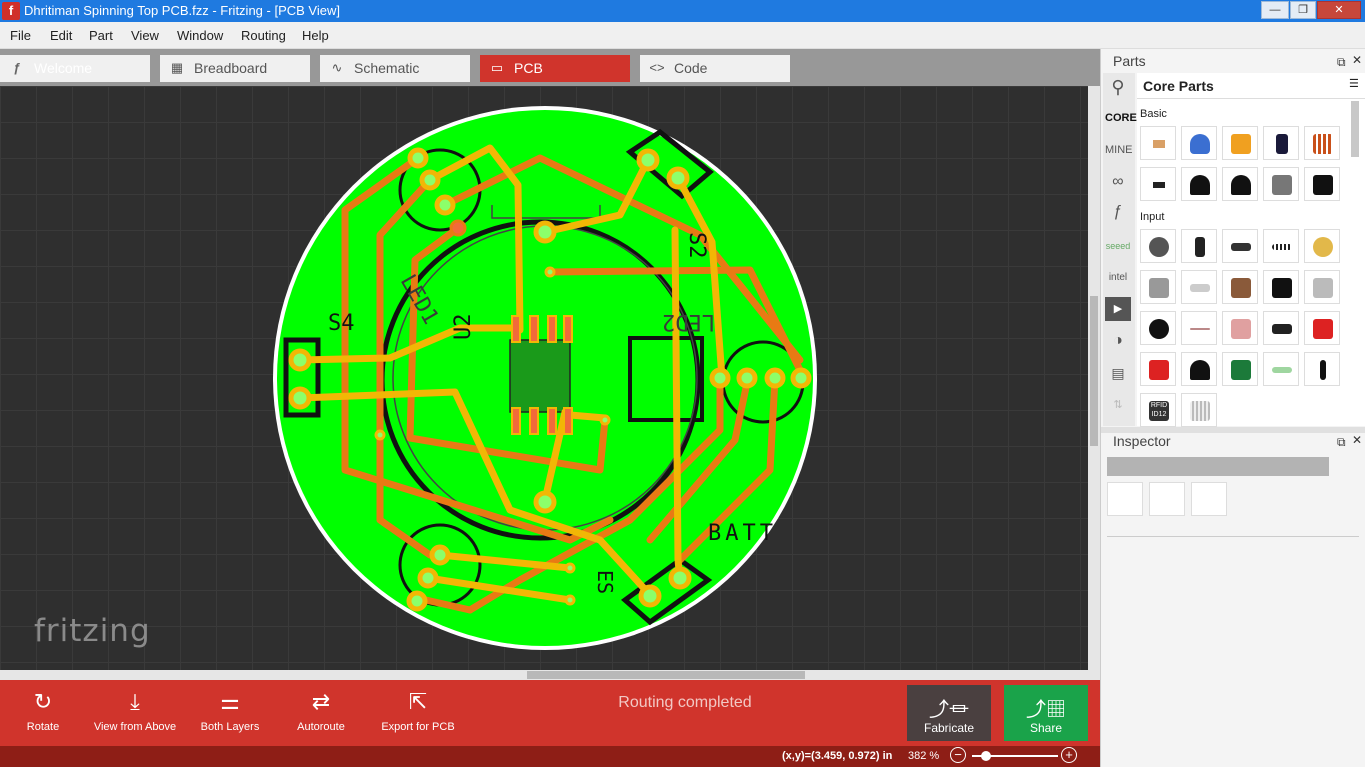 The height and width of the screenshot is (767, 1365). I want to click on both-layers-button: ⚌ Both Layers, so click(230, 713).